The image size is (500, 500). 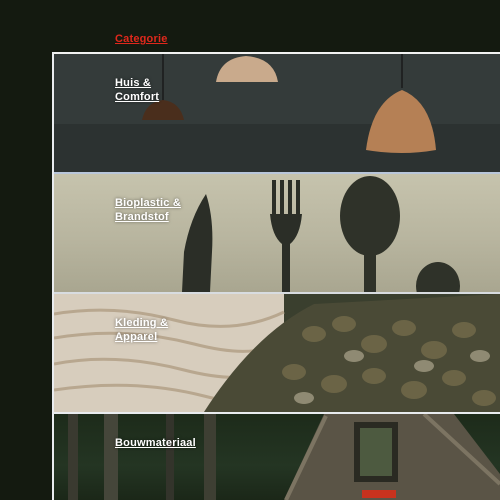 What do you see at coordinates (148, 203) in the screenshot?
I see `label-line-1: Bioplastic &` at bounding box center [148, 203].